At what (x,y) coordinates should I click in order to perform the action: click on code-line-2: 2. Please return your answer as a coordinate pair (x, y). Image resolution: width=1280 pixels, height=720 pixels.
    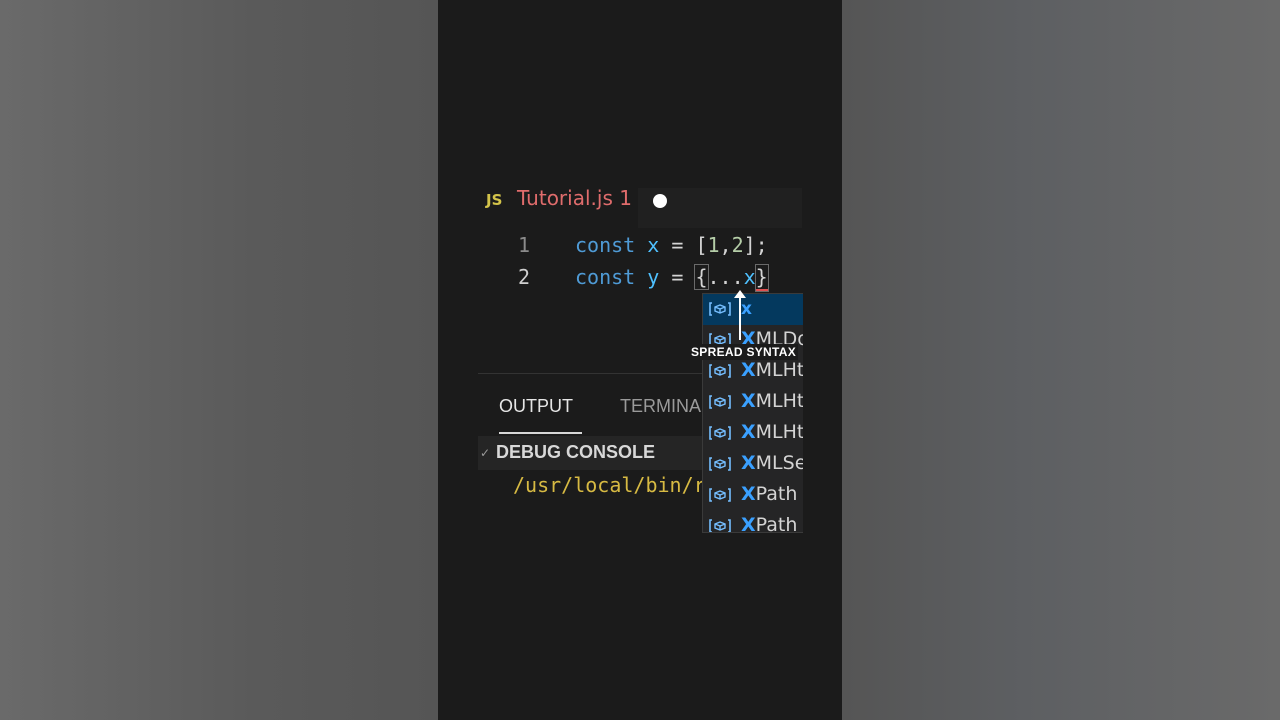
    Looking at the image, I should click on (524, 277).